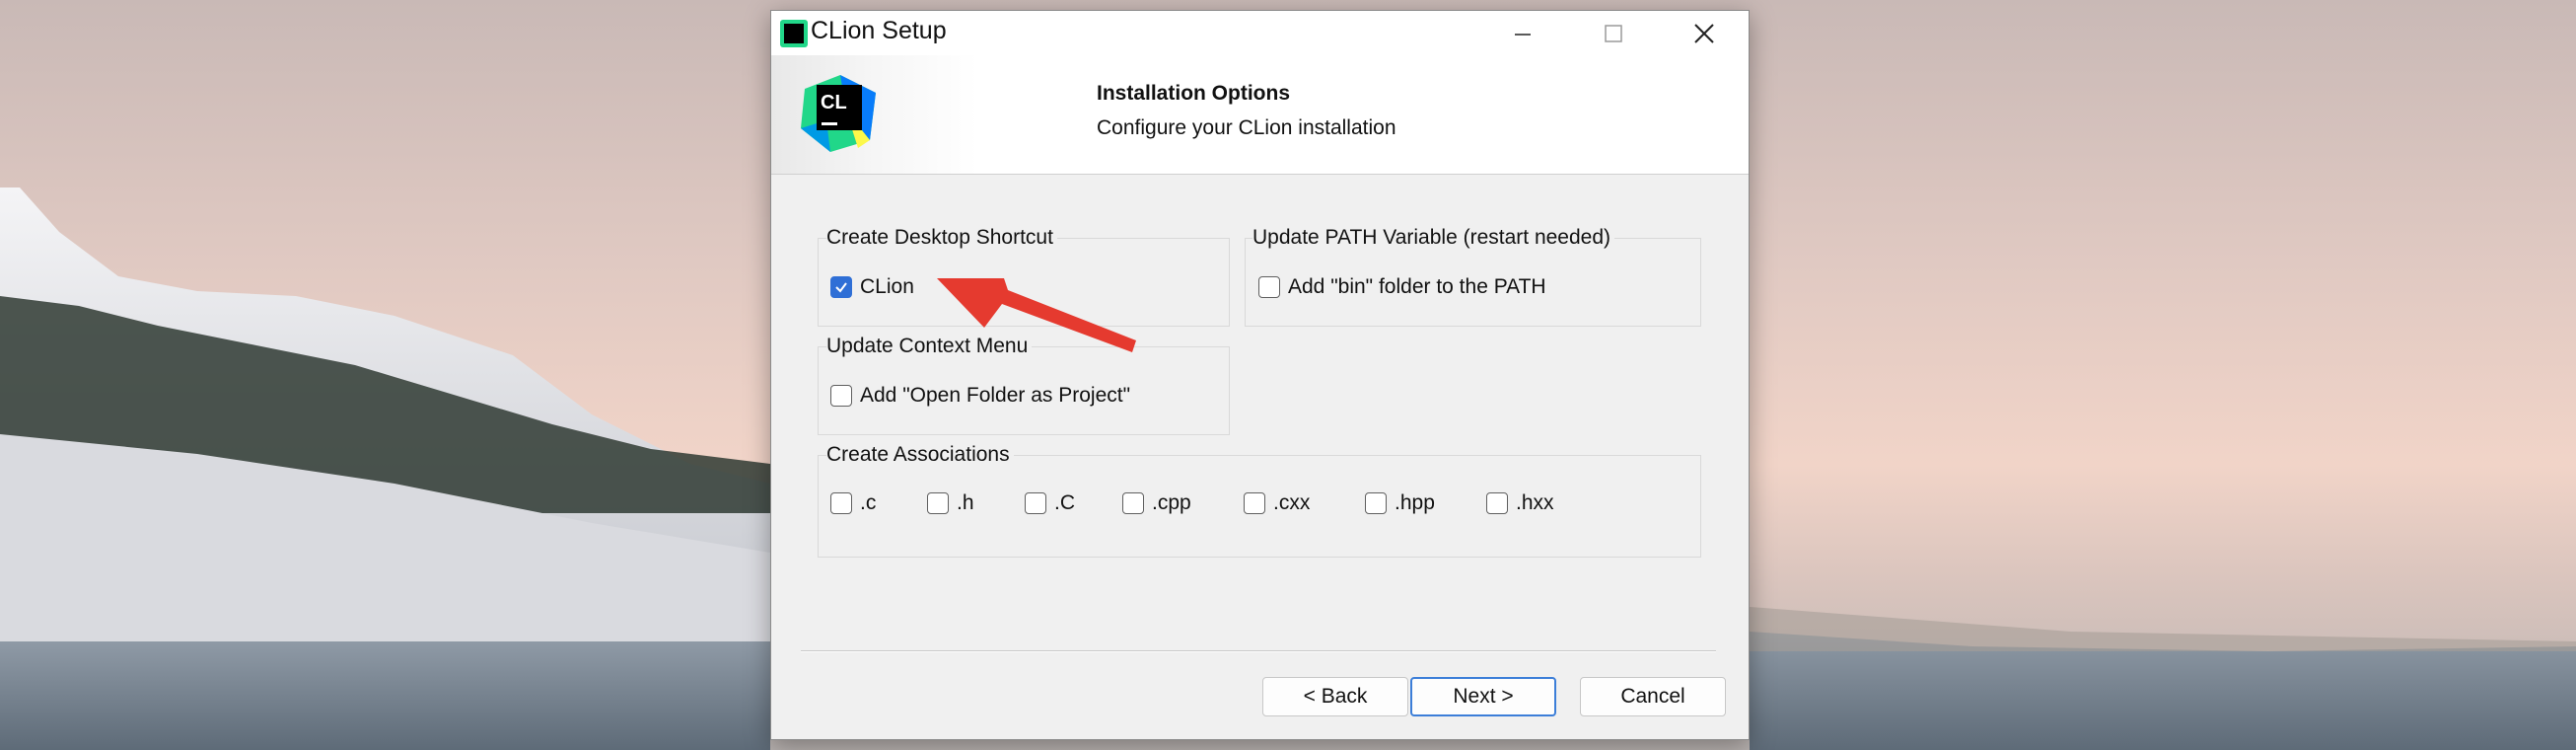 This screenshot has width=2576, height=750. I want to click on footer-separator, so click(1258, 651).